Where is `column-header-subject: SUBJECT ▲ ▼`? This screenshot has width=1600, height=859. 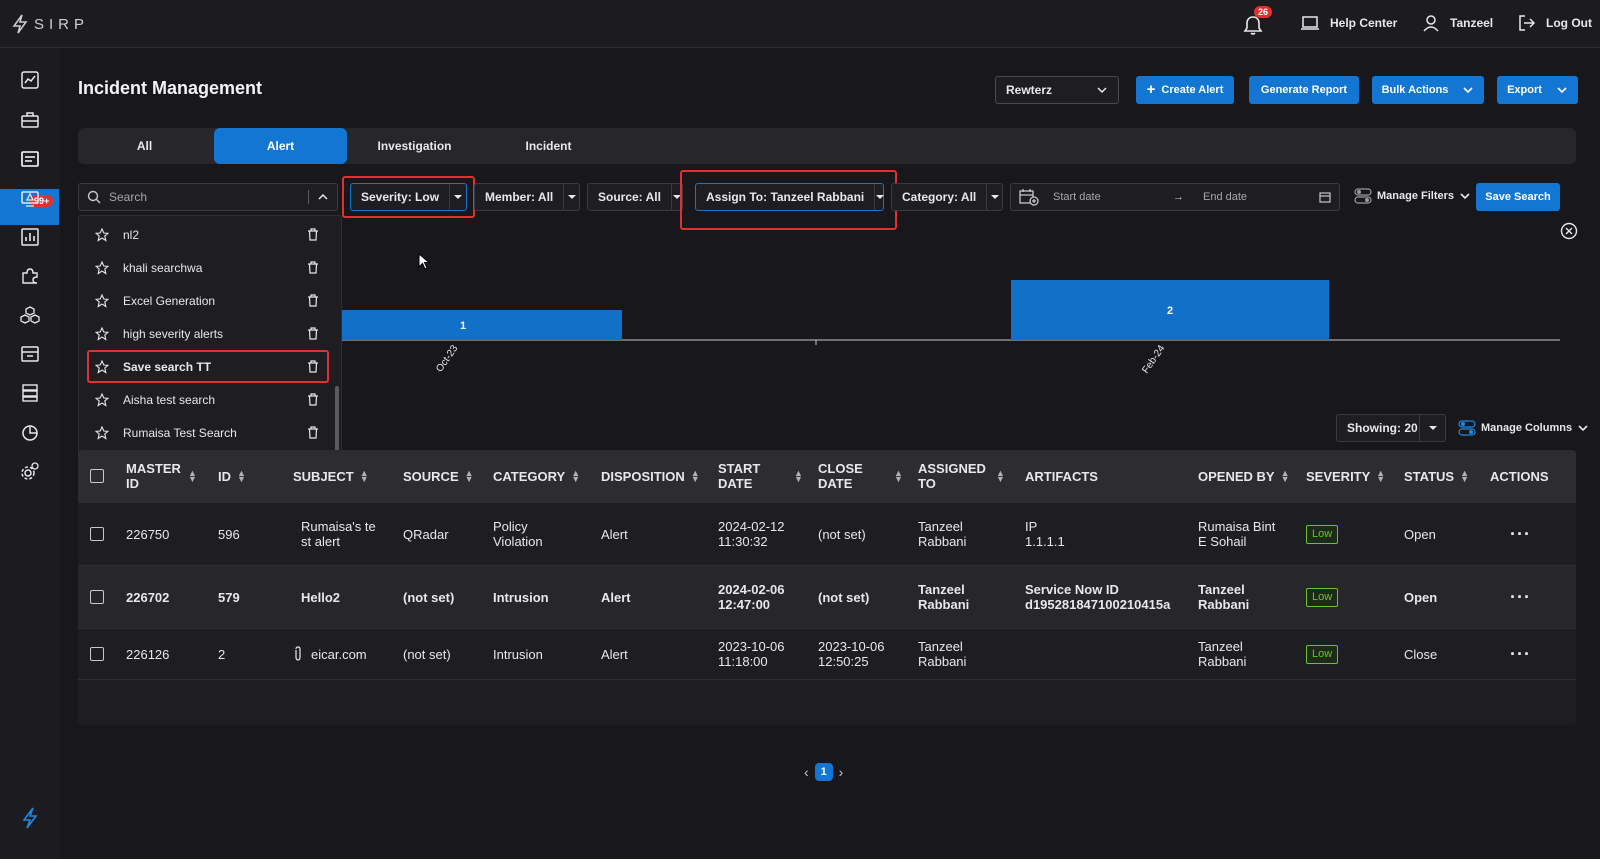
column-header-subject: SUBJECT ▲ ▼ is located at coordinates (331, 476).